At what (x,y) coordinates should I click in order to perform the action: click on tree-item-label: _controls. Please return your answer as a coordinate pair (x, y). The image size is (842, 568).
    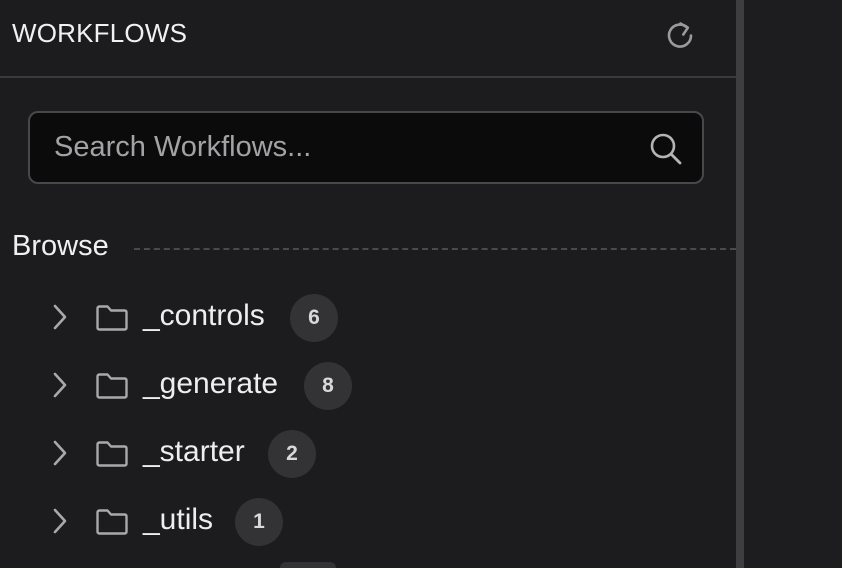
    Looking at the image, I should click on (204, 315).